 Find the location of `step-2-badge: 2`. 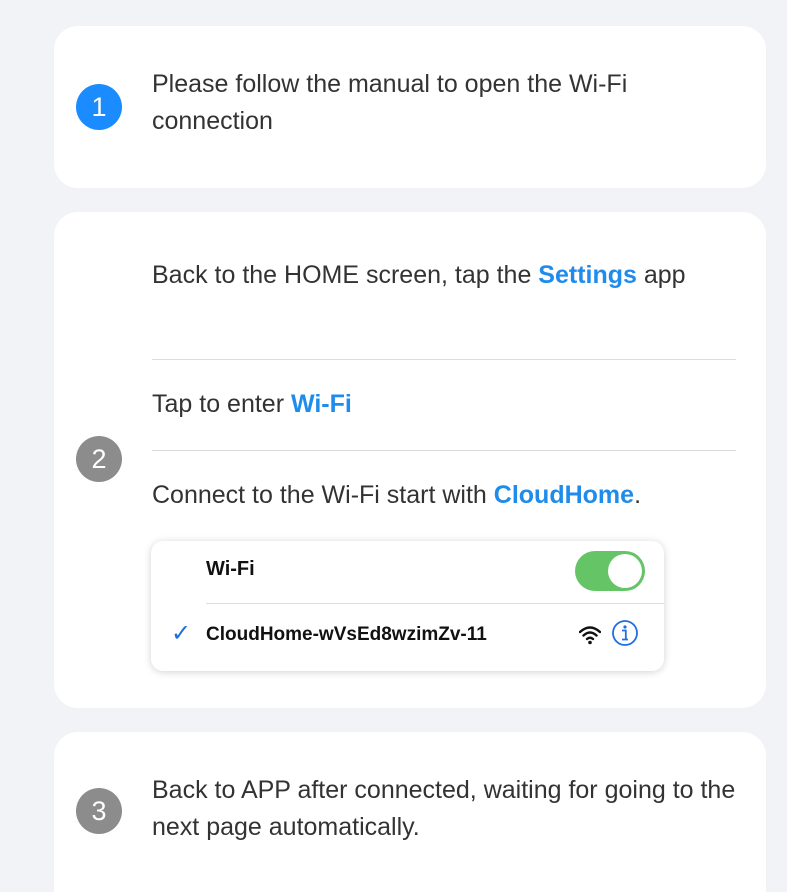

step-2-badge: 2 is located at coordinates (99, 459).